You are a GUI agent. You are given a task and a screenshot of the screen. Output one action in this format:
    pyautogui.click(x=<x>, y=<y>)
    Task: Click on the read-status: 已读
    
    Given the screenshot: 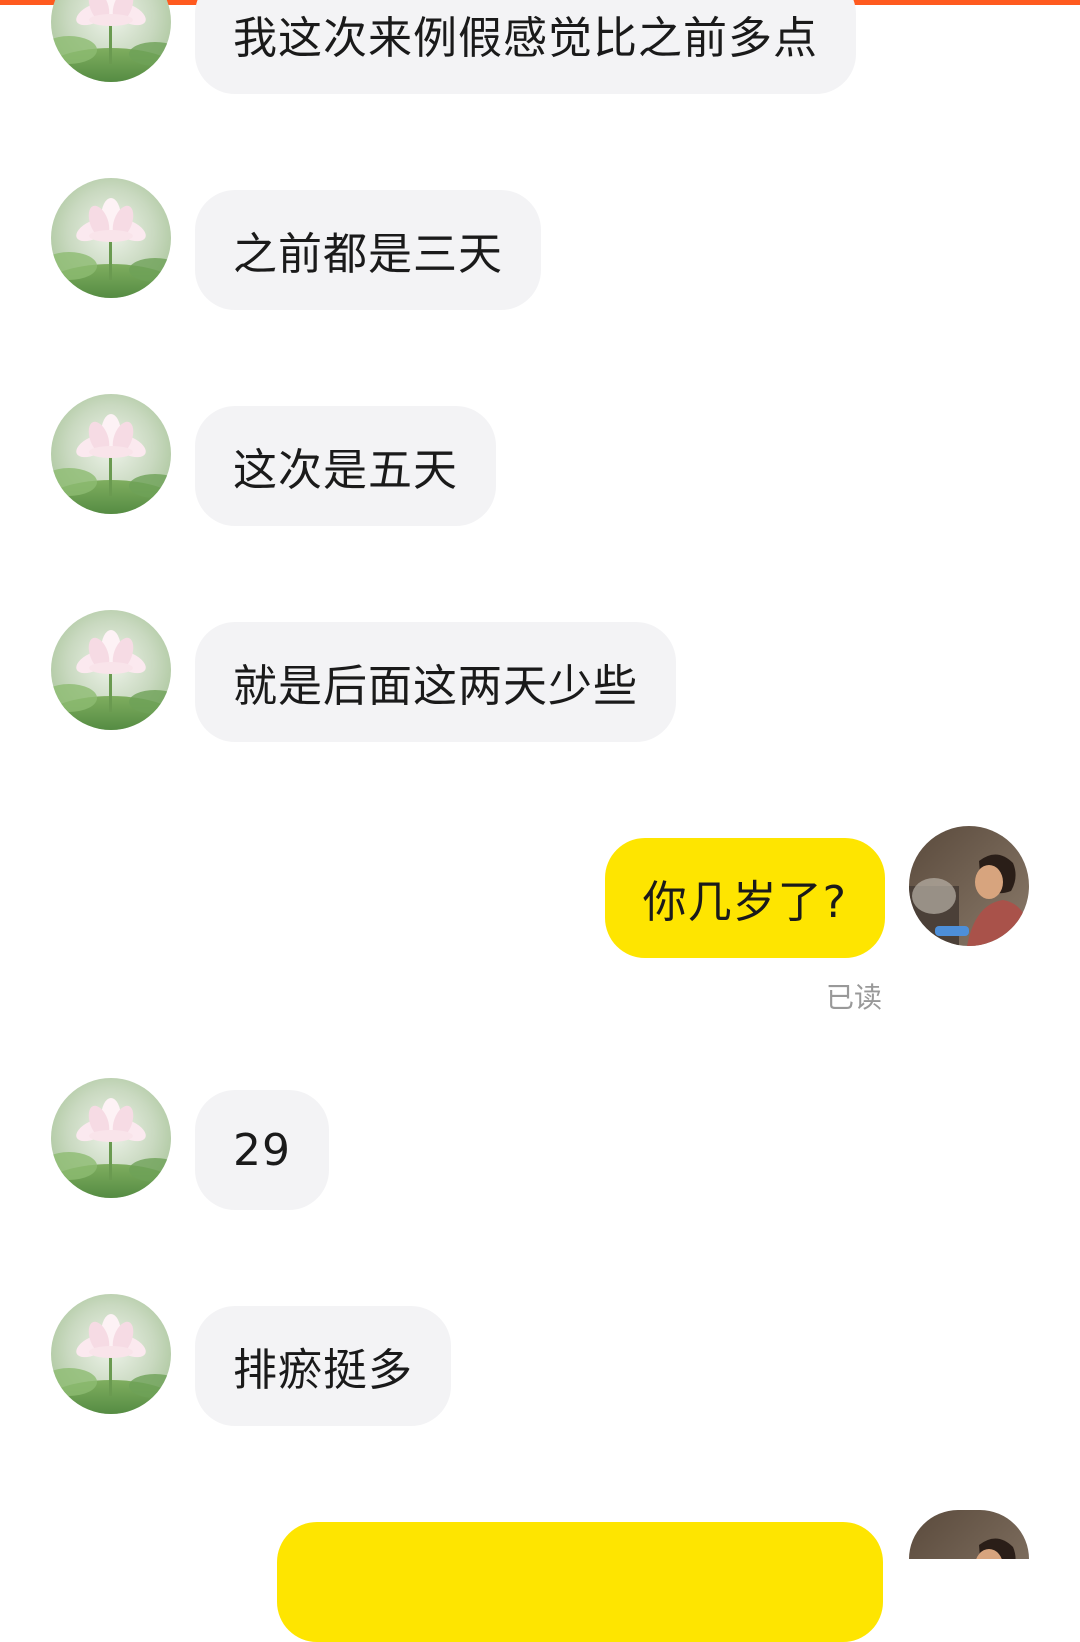 What is the action you would take?
    pyautogui.click(x=854, y=997)
    